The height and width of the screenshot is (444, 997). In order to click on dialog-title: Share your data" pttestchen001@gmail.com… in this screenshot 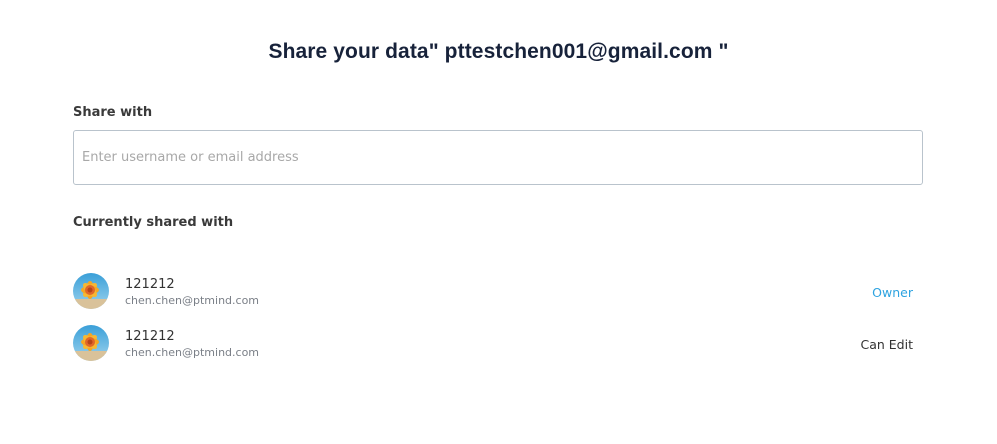, I will do `click(498, 51)`.